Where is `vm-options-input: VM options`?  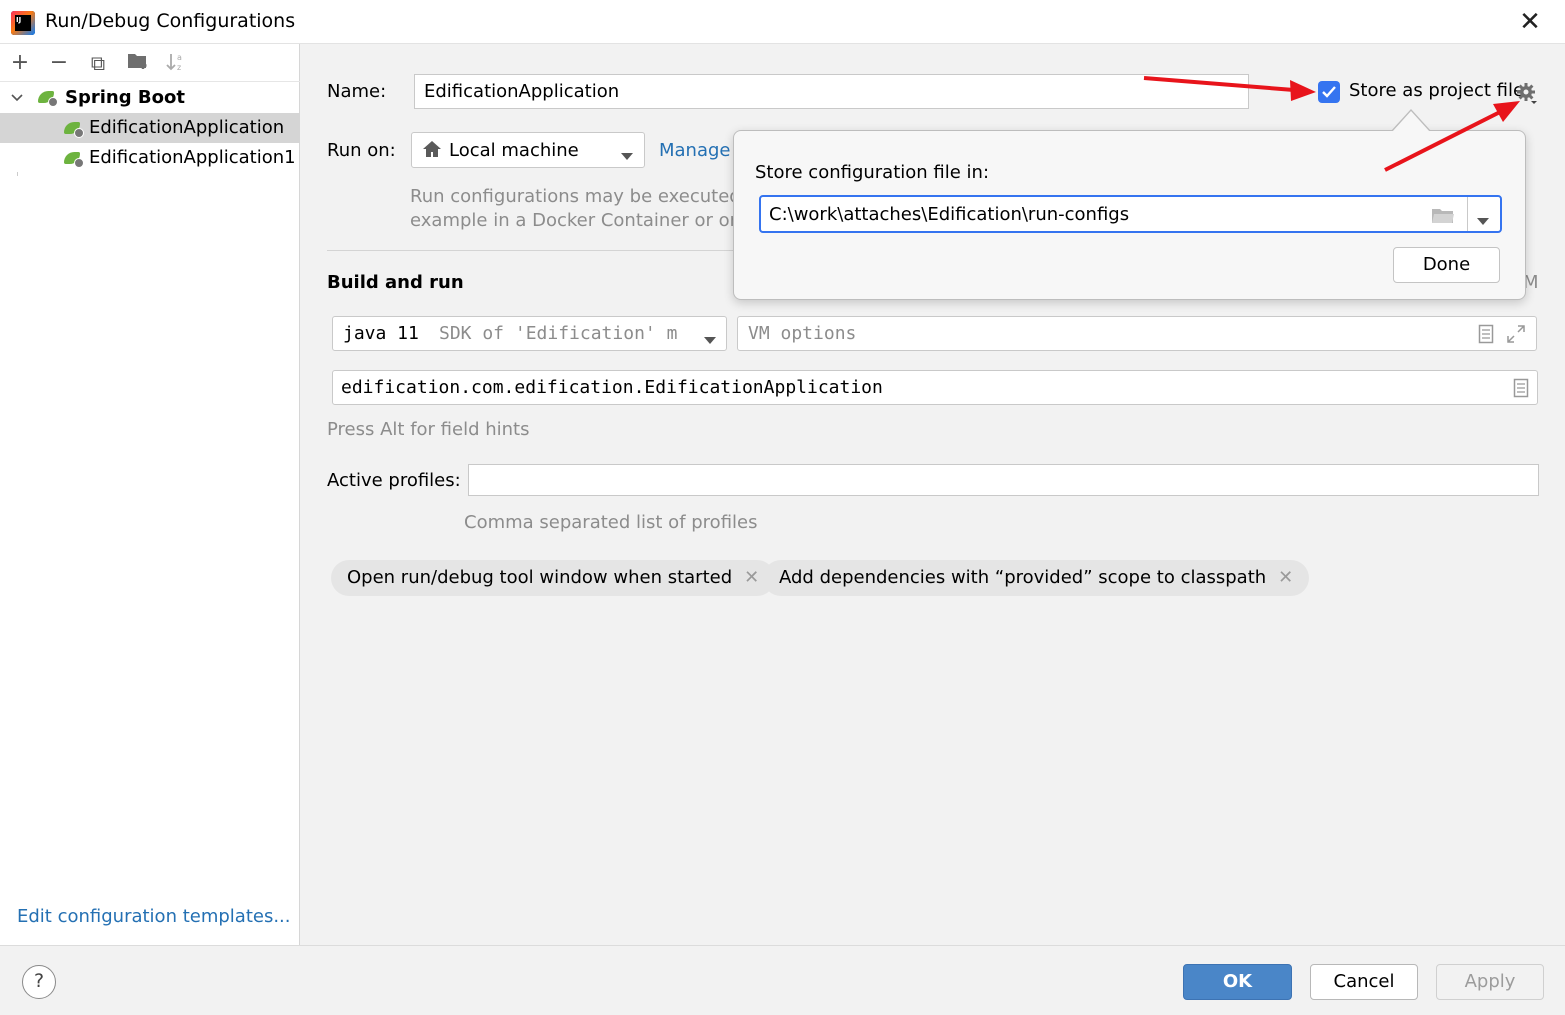
vm-options-input: VM options is located at coordinates (1137, 333).